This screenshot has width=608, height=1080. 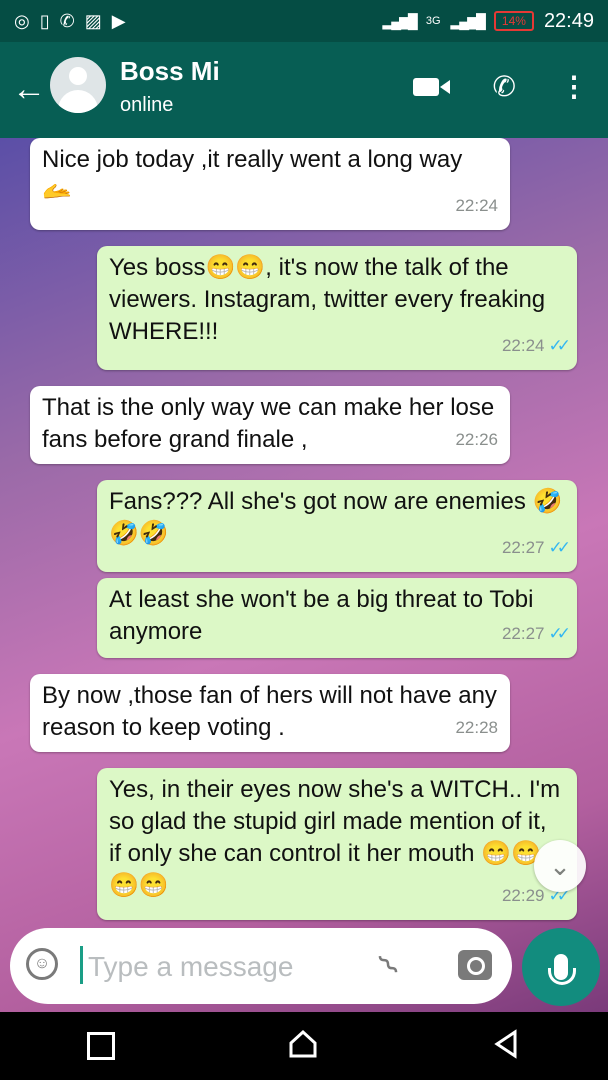 I want to click on message-time: 22:28, so click(x=476, y=727).